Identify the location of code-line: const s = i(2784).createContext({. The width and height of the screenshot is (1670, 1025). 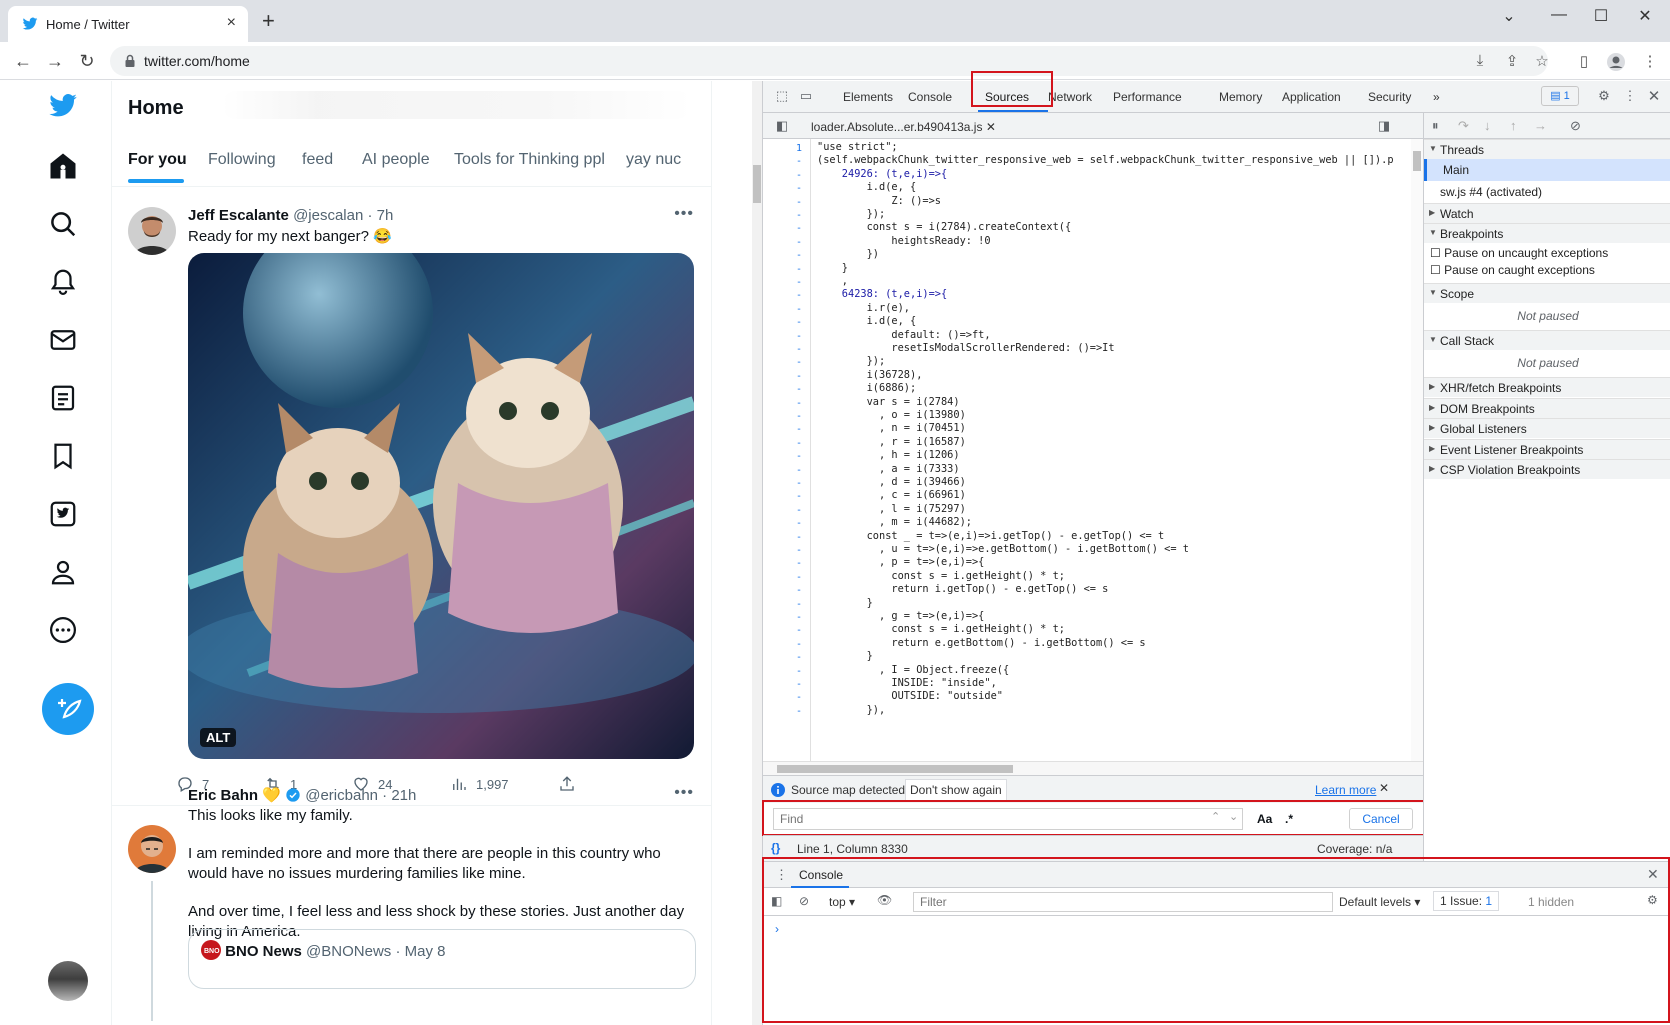
(944, 227).